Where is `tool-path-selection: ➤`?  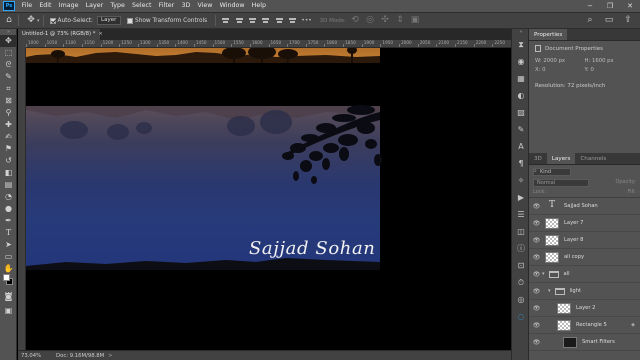 tool-path-selection: ➤ is located at coordinates (8, 245).